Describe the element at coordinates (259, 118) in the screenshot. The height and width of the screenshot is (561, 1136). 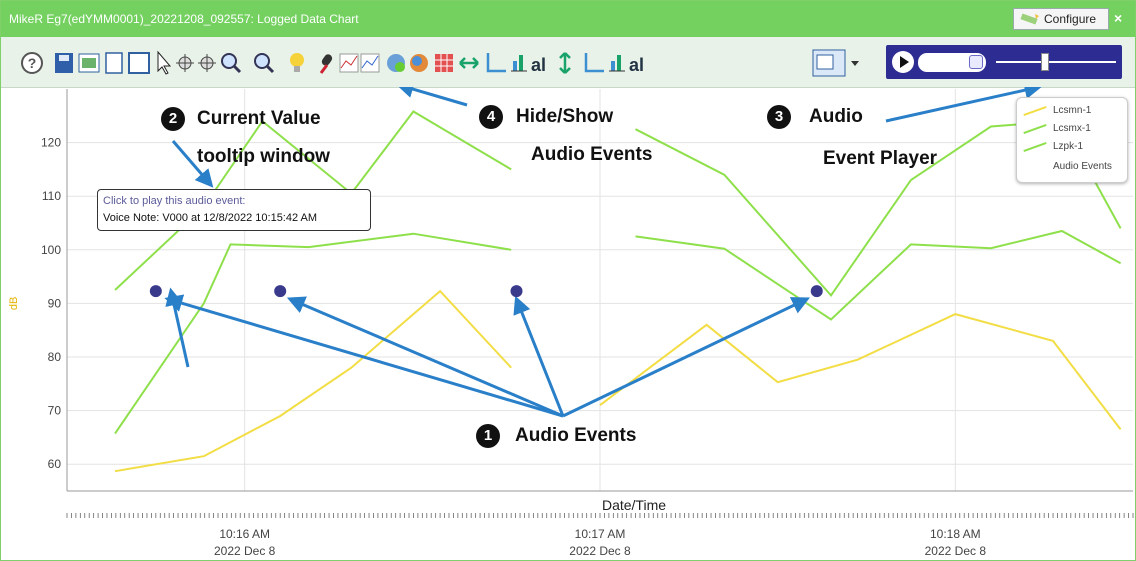
I see `callout-2-line-1: Current Value` at that location.